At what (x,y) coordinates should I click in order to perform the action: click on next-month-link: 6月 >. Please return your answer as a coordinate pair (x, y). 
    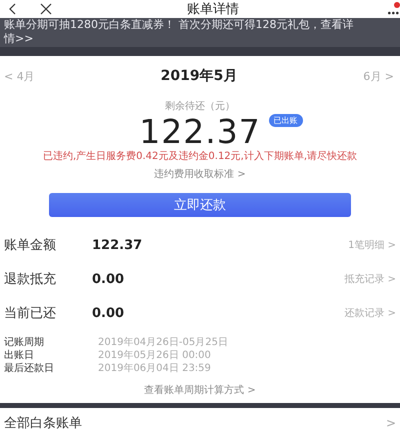
    Looking at the image, I should click on (378, 76).